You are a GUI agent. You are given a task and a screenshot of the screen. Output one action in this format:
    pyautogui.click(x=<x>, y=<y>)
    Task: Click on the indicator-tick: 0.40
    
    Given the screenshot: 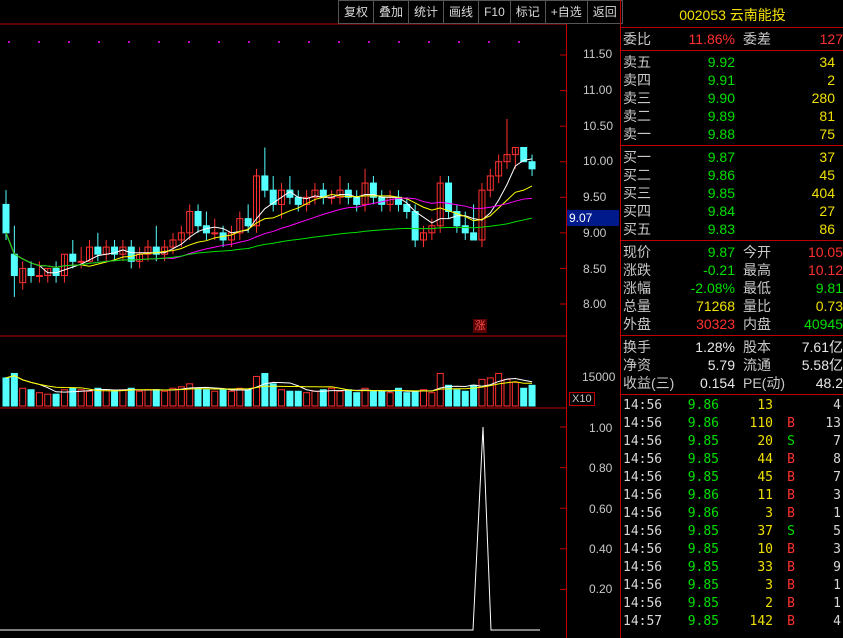 What is the action you would take?
    pyautogui.click(x=601, y=549)
    